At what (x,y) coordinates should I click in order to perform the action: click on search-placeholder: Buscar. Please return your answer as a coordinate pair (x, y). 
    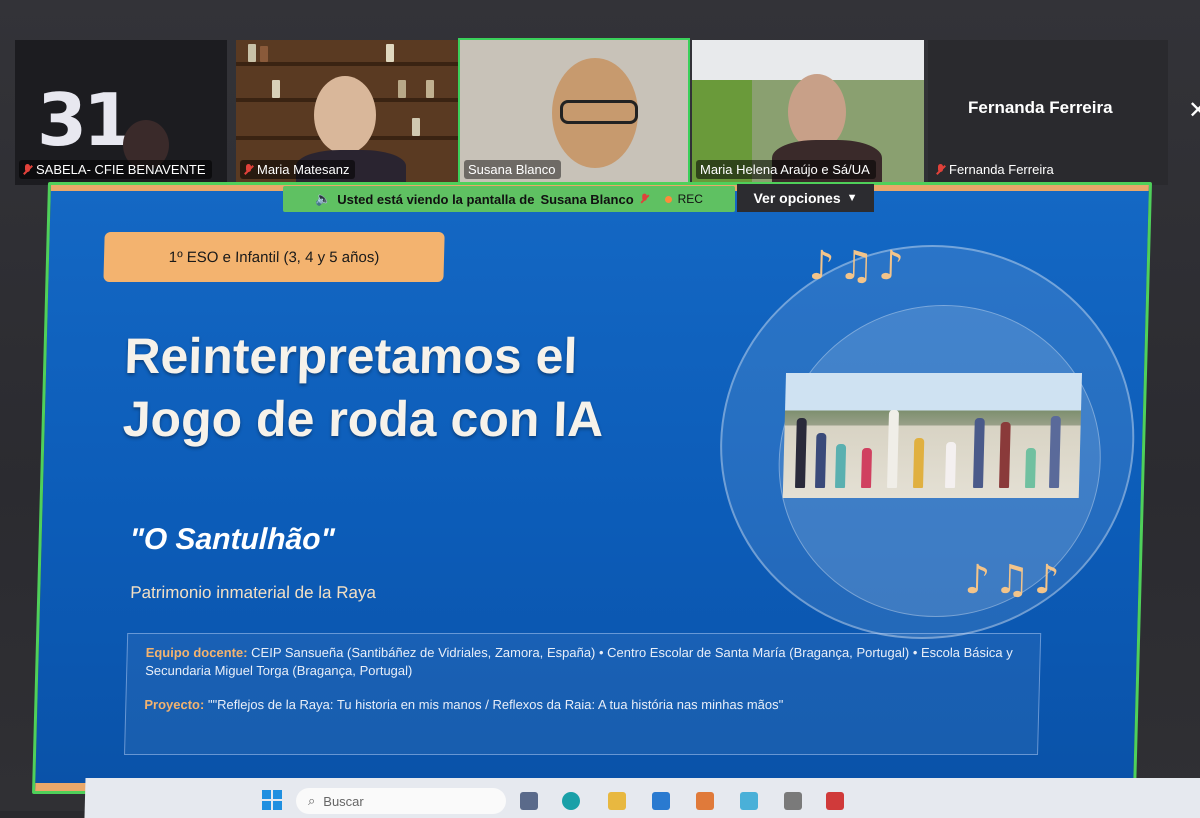
    Looking at the image, I should click on (343, 801).